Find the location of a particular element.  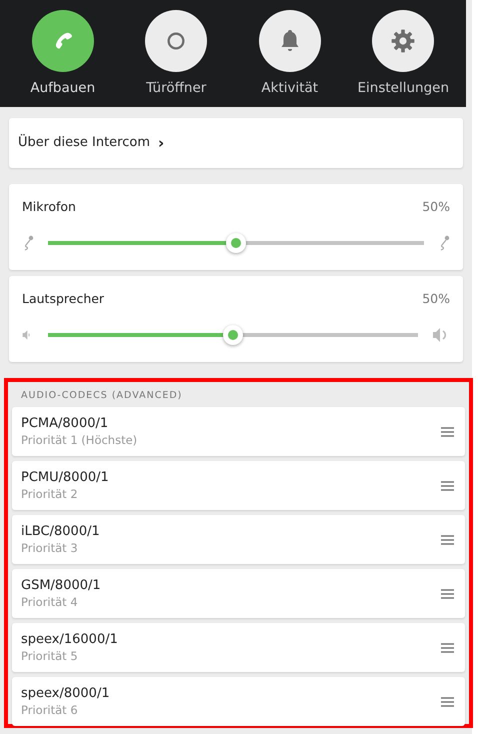

gear-icon is located at coordinates (403, 41).